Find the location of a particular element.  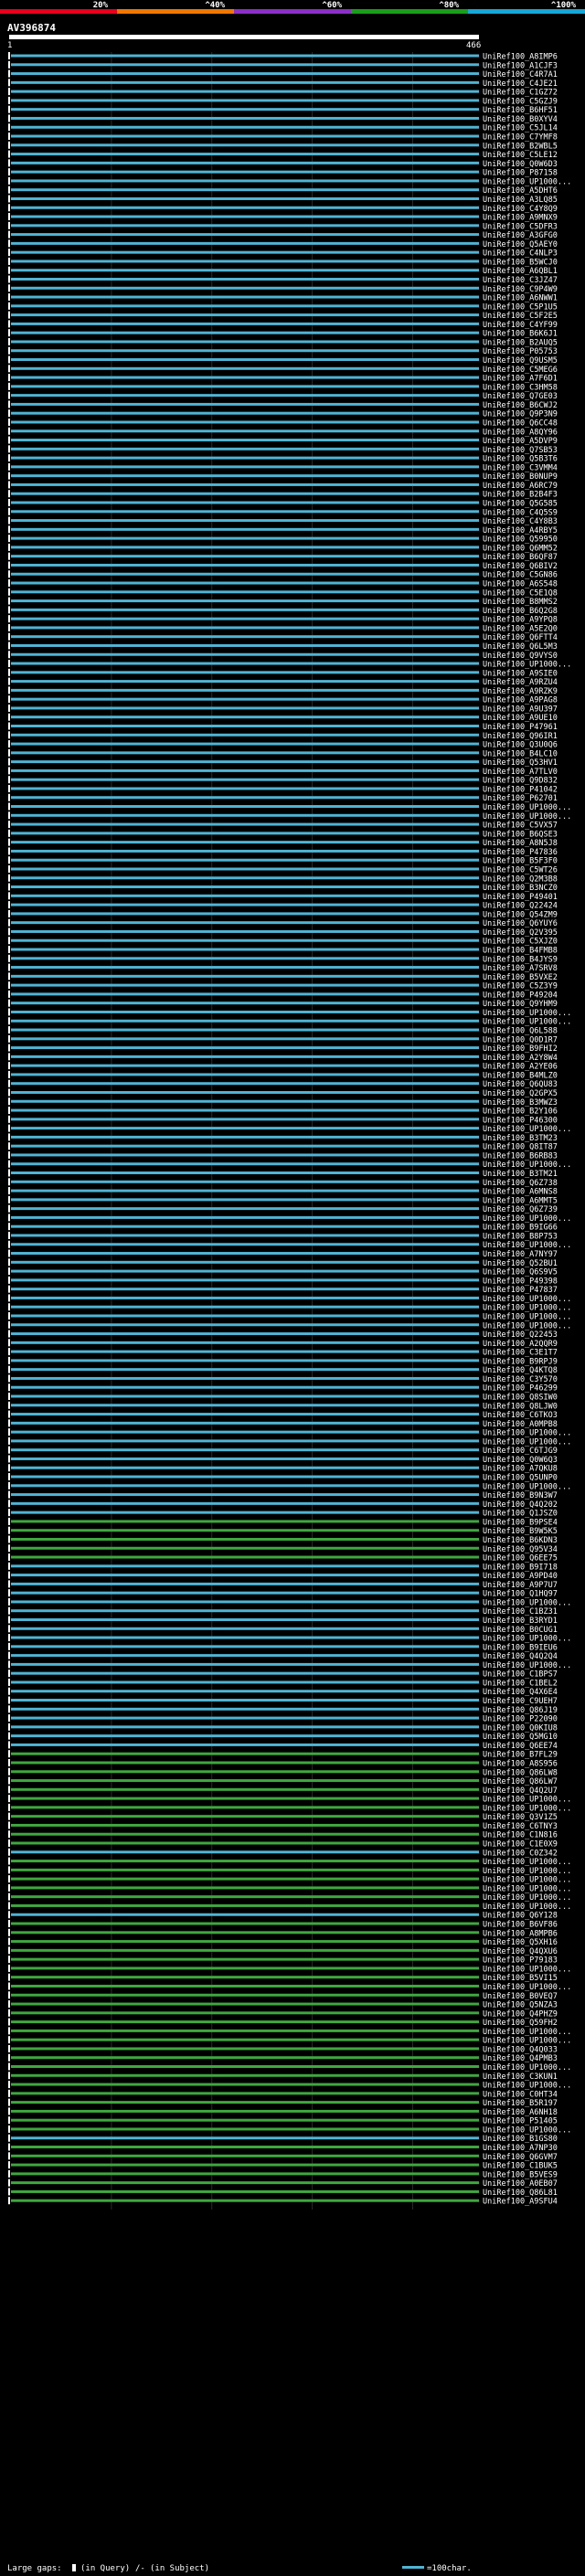

hit-label: UniRef100_A6RC79 is located at coordinates (520, 486).